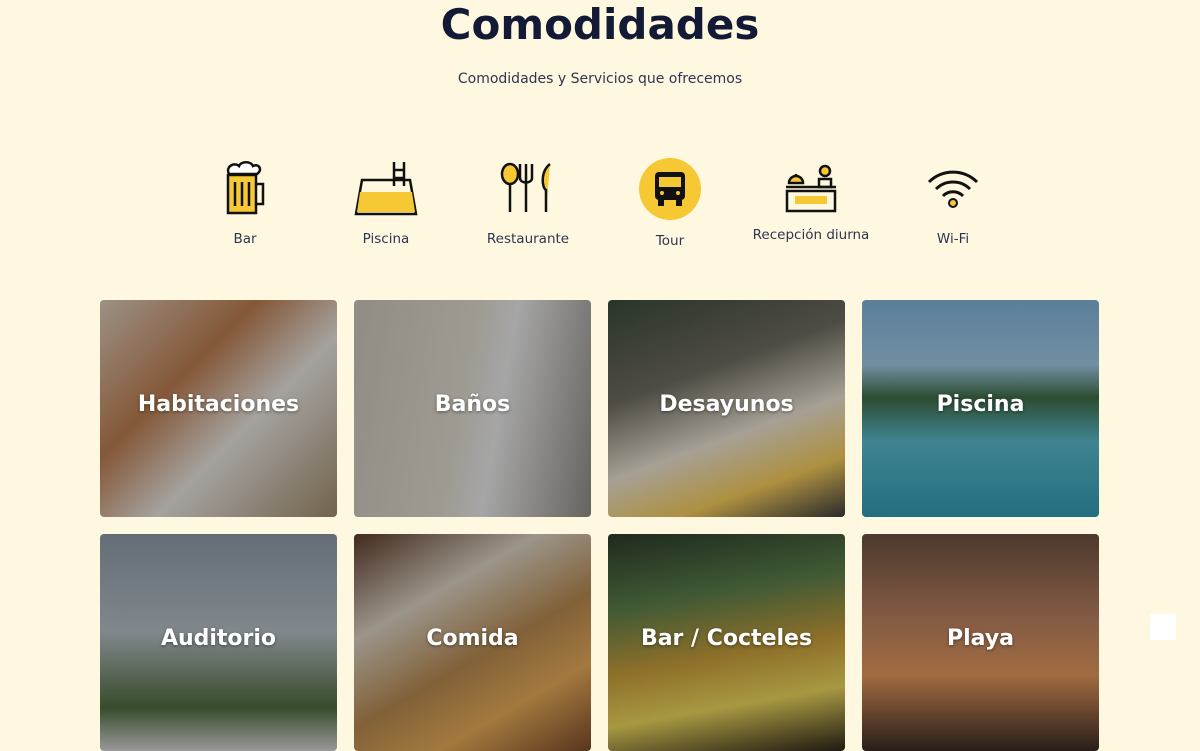 The image size is (1200, 751). Describe the element at coordinates (245, 239) in the screenshot. I see `amenity-label: Bar` at that location.